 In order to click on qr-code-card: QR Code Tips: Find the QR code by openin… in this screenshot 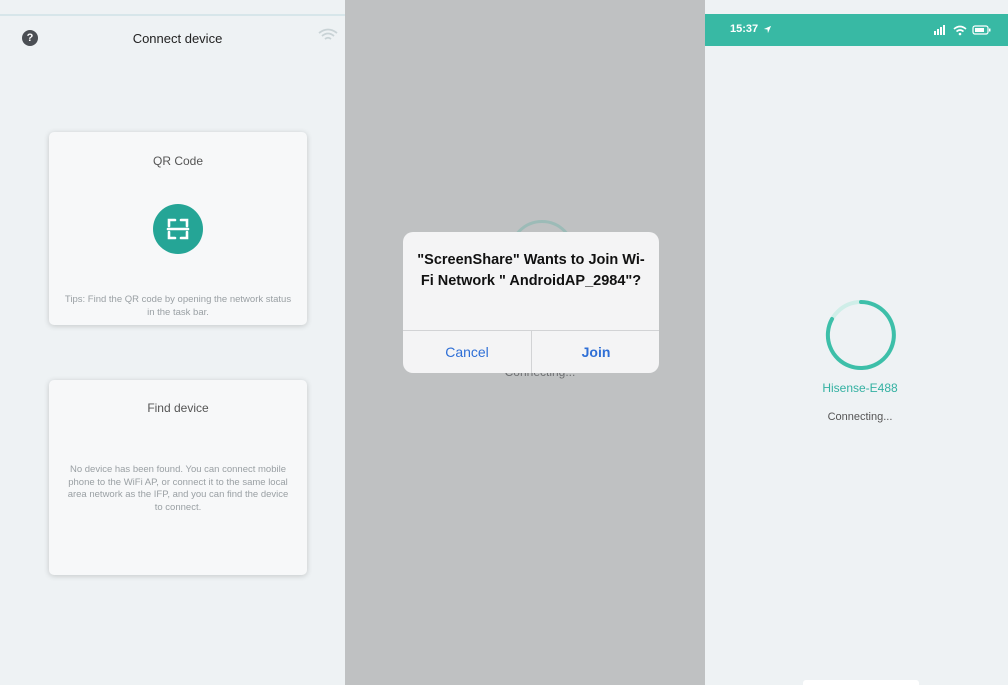, I will do `click(178, 228)`.